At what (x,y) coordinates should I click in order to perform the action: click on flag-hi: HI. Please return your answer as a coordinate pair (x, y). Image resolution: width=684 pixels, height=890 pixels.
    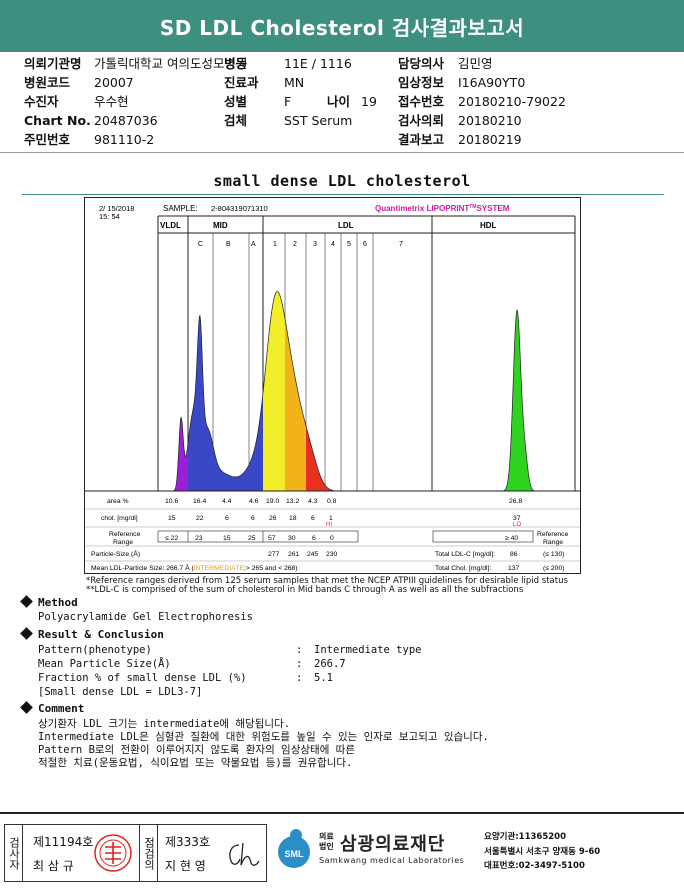
    Looking at the image, I should click on (329, 525).